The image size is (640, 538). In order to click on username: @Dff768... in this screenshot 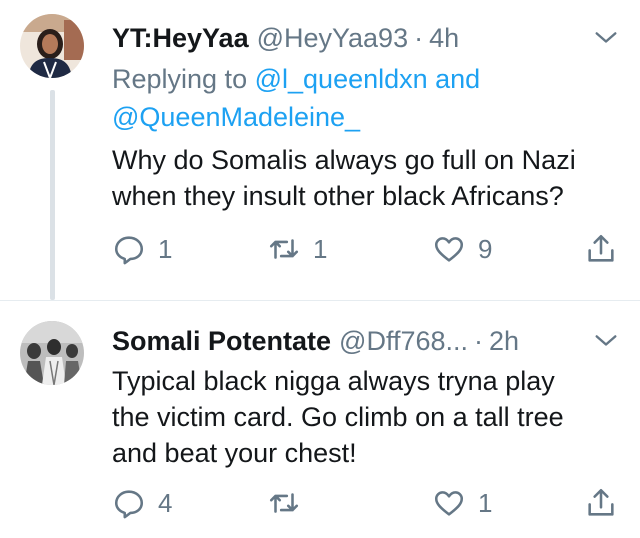, I will do `click(403, 341)`.